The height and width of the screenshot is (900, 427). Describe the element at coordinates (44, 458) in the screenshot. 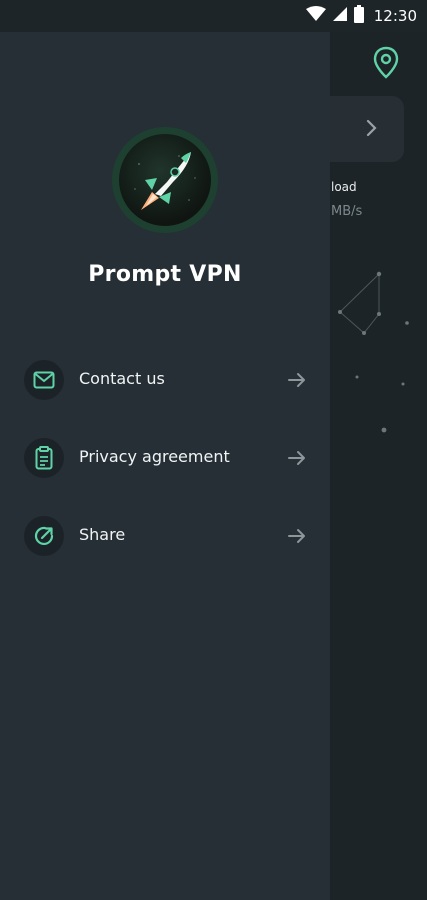

I see `clipboard-icon` at that location.